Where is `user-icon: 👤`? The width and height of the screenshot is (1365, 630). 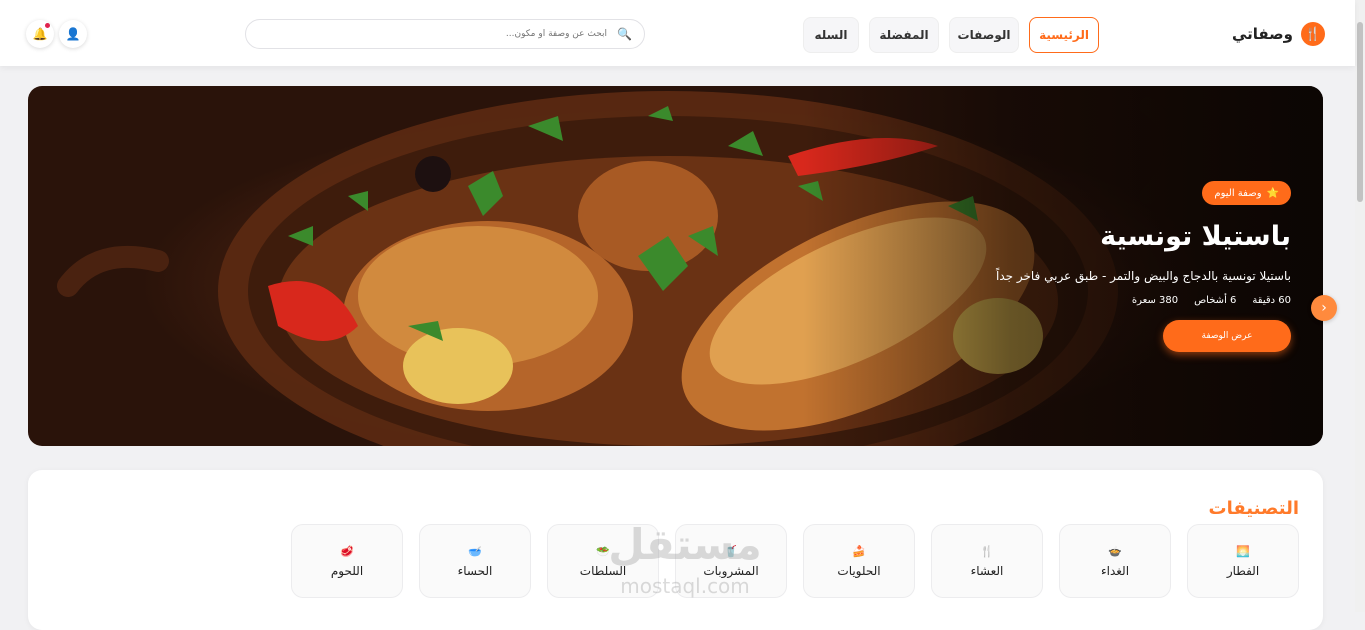
user-icon: 👤 is located at coordinates (73, 34).